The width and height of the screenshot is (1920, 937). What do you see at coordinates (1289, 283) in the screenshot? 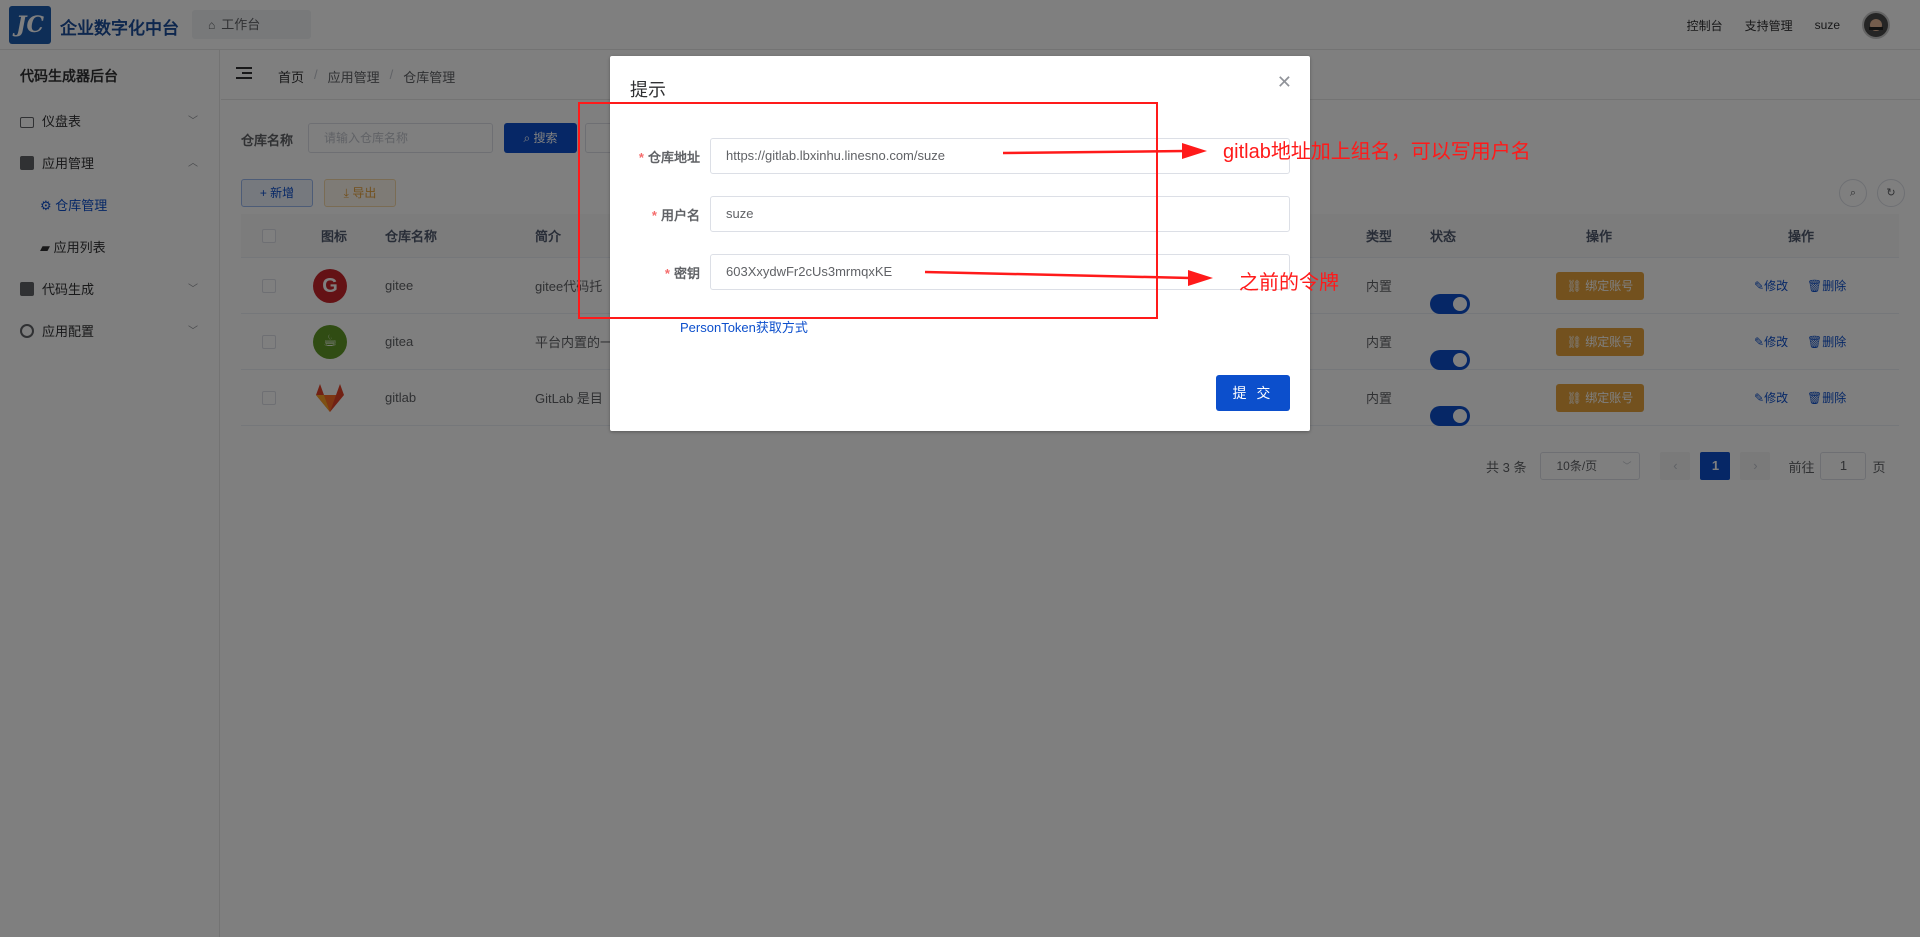
I see `annotation-token-note: 之前的令牌` at bounding box center [1289, 283].